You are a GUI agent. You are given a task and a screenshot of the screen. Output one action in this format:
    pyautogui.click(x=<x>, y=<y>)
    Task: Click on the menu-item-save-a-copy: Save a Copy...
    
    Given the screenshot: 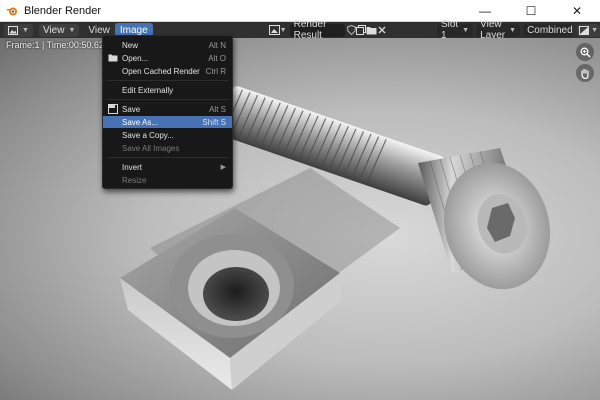 What is the action you would take?
    pyautogui.click(x=167, y=135)
    